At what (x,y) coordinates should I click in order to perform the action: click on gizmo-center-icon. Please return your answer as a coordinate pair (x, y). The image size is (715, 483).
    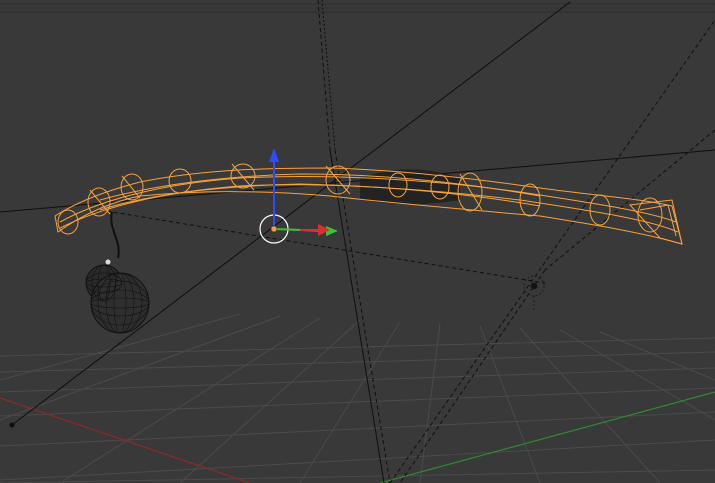
    Looking at the image, I should click on (274, 229).